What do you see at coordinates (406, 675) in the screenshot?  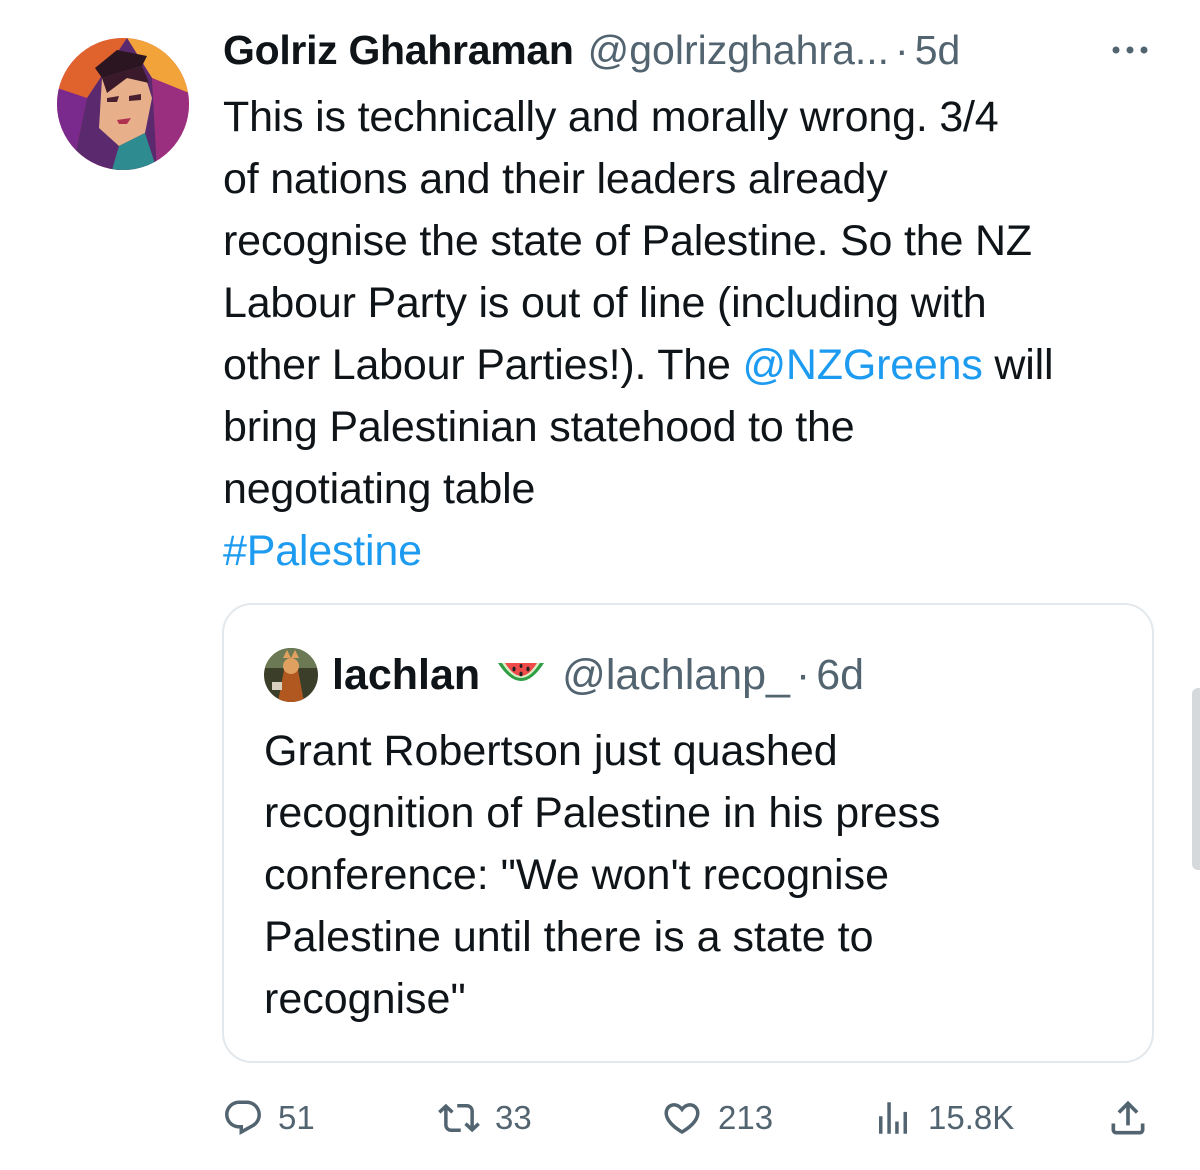 I see `quoted-author-name: lachlan` at bounding box center [406, 675].